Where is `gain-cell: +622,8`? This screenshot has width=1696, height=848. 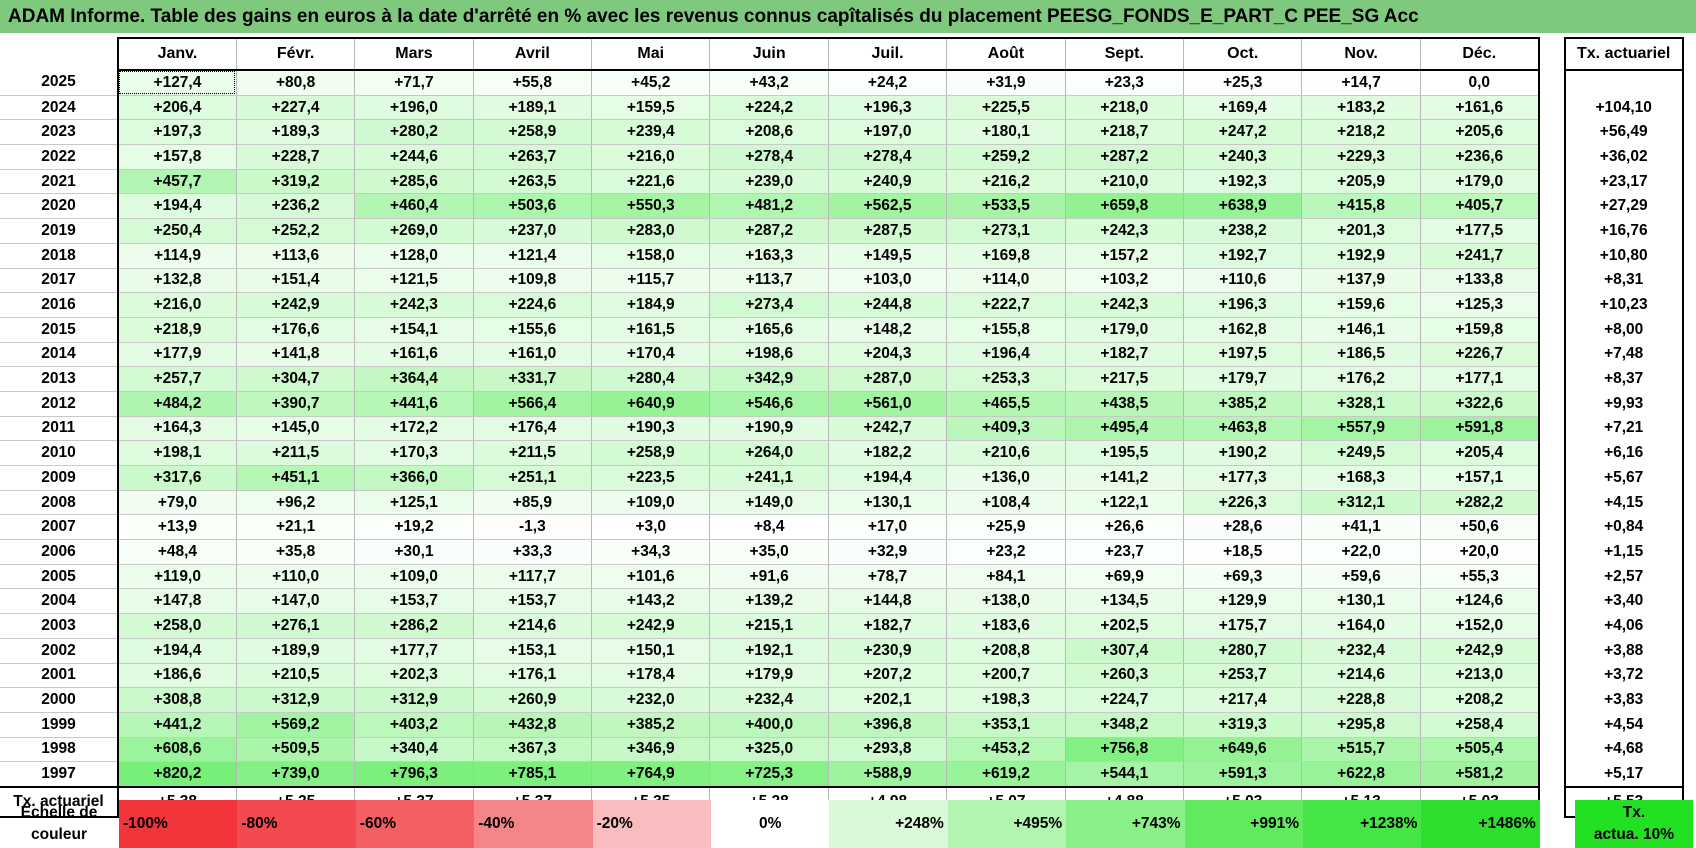
gain-cell: +622,8 is located at coordinates (1361, 774).